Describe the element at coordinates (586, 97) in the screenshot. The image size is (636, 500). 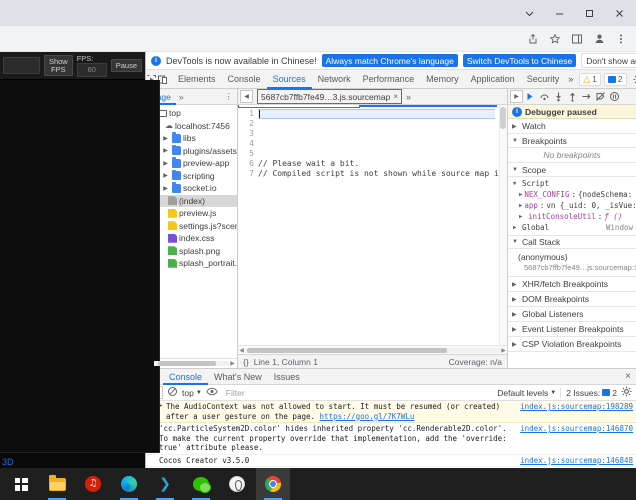
I see `step-icon` at that location.